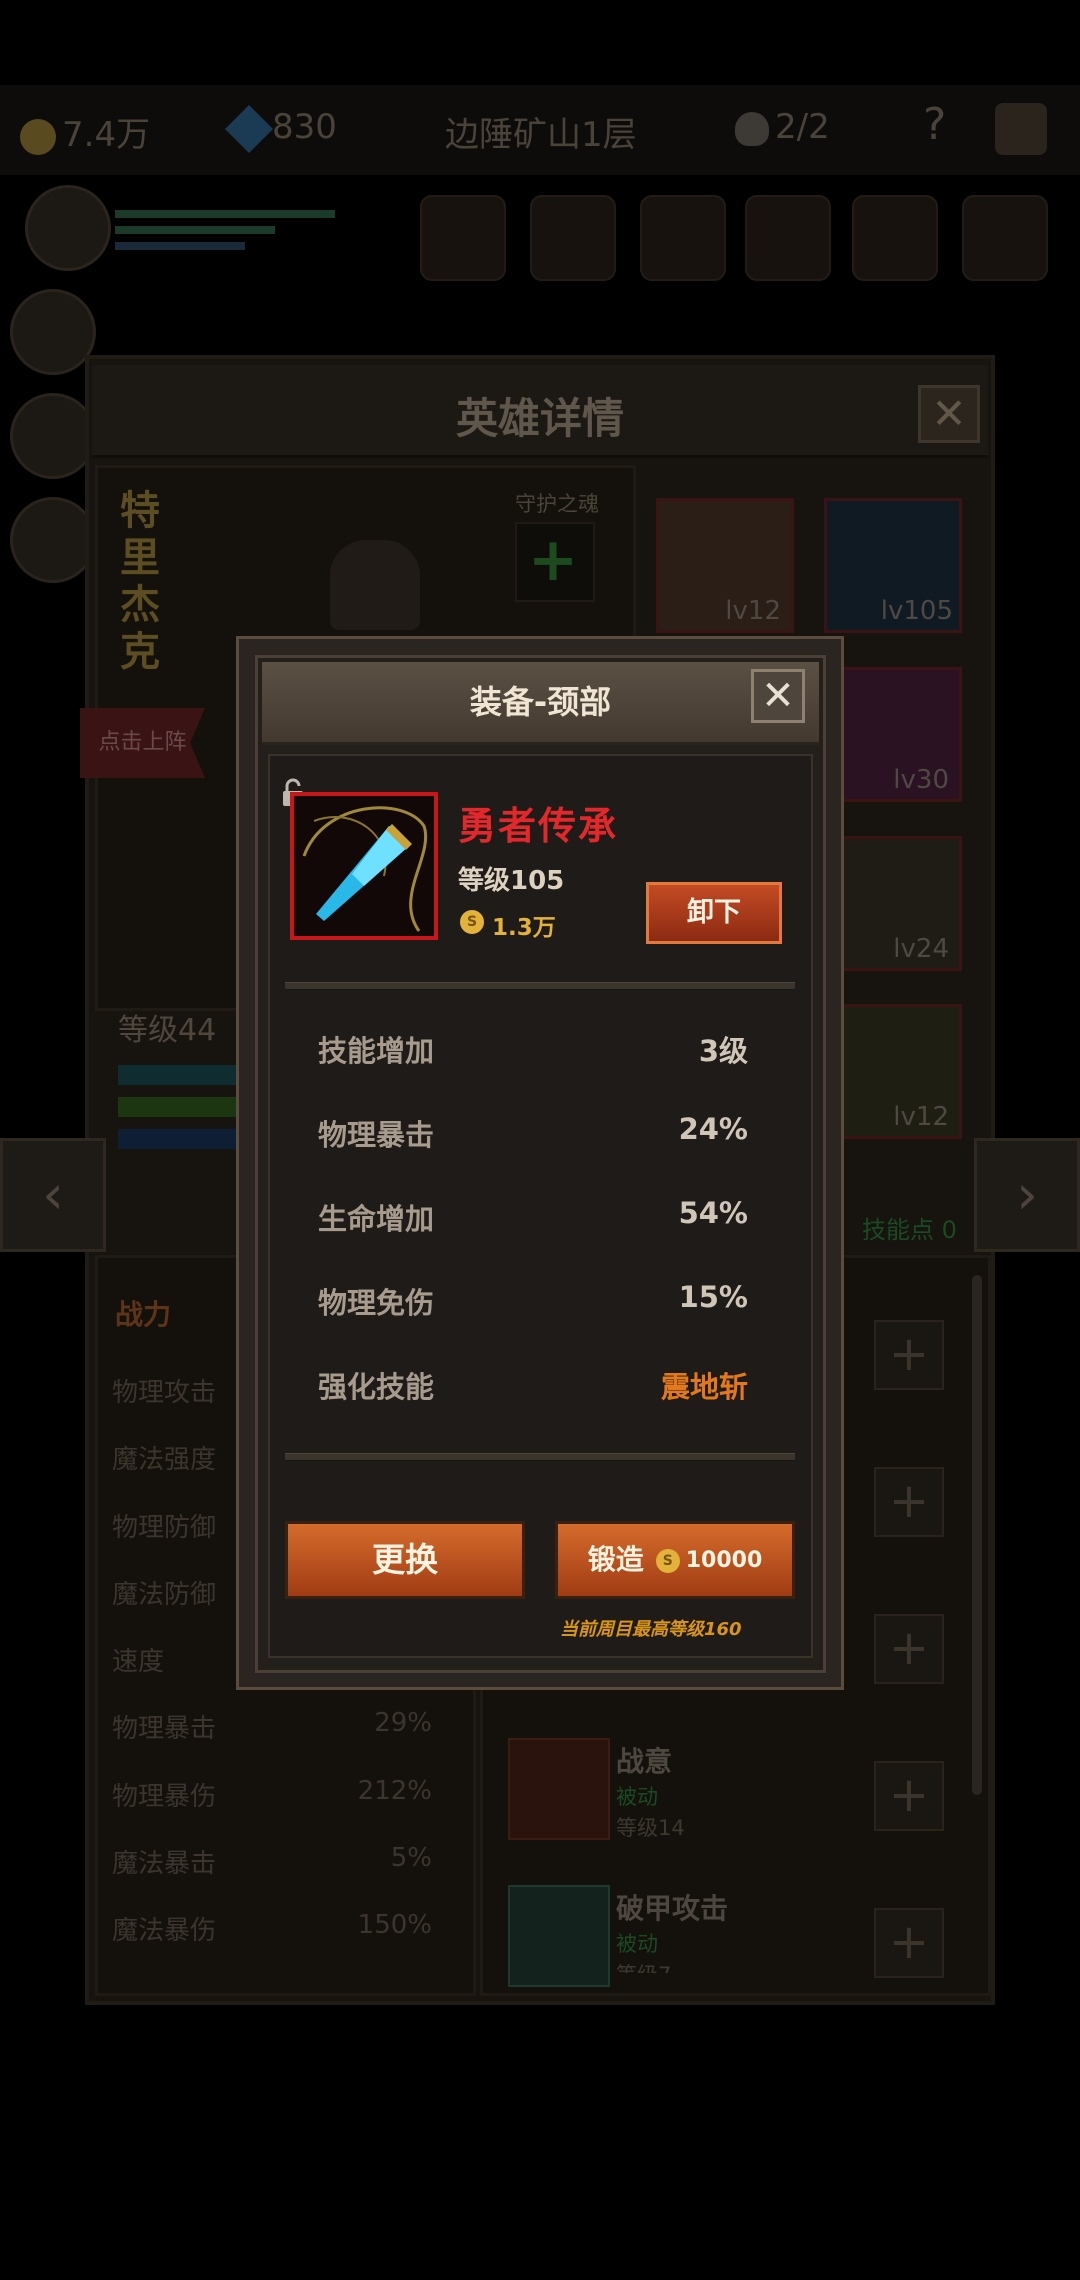  What do you see at coordinates (164, 1797) in the screenshot?
I see `stat-label: 物理暴伤` at bounding box center [164, 1797].